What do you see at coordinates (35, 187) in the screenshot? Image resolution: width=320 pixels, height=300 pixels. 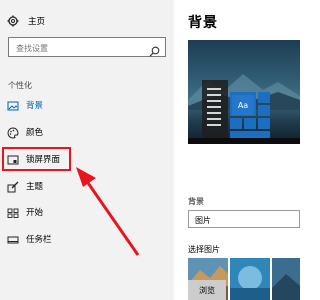 I see `sidebar-item-label: 主题` at bounding box center [35, 187].